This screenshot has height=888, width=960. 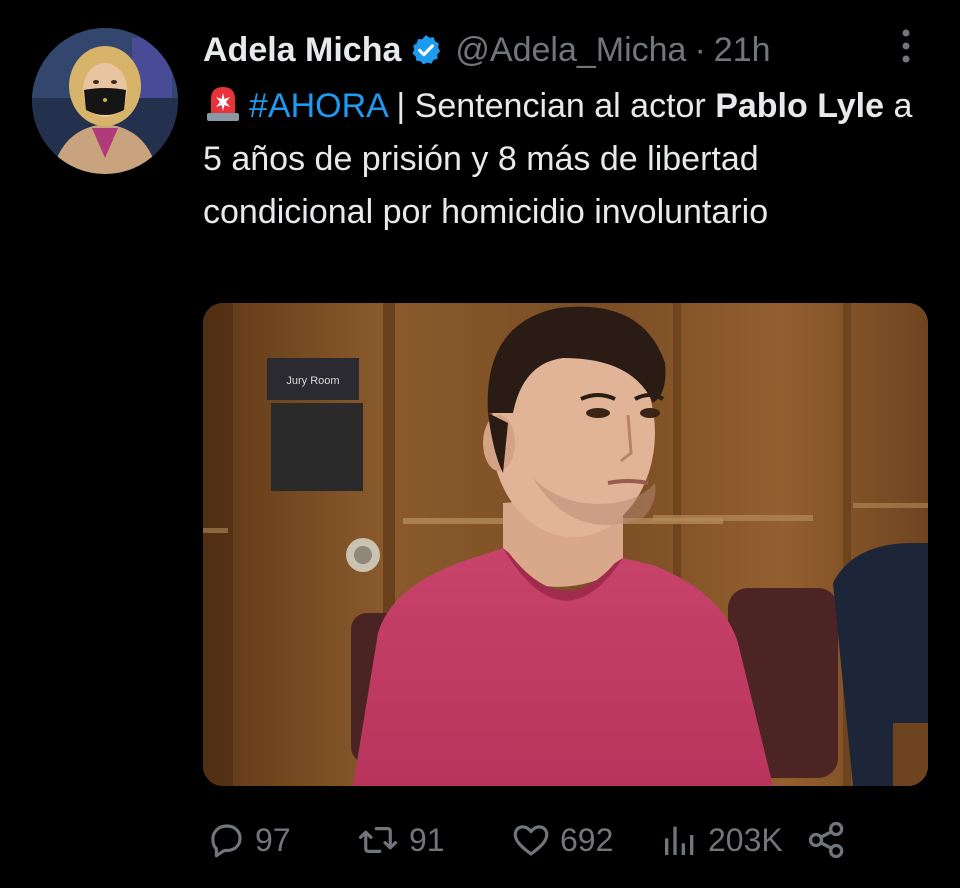 What do you see at coordinates (551, 106) in the screenshot?
I see `tweet-text-part1: | Sentencian al actor` at bounding box center [551, 106].